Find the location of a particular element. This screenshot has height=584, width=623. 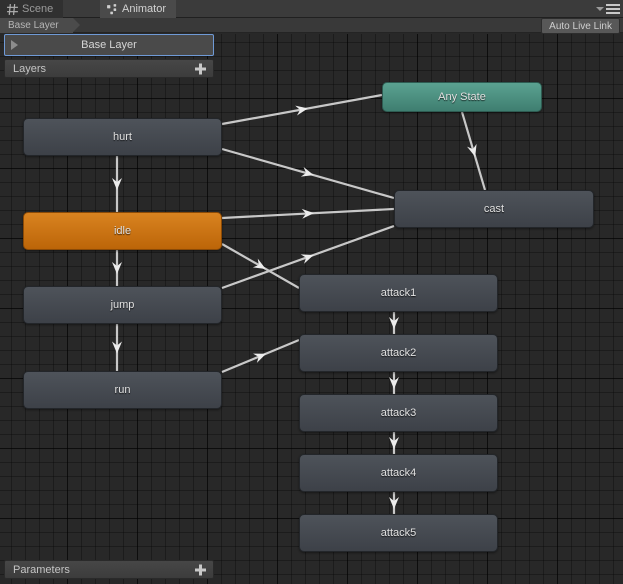

parameters-section-header: Parameters is located at coordinates (109, 569).